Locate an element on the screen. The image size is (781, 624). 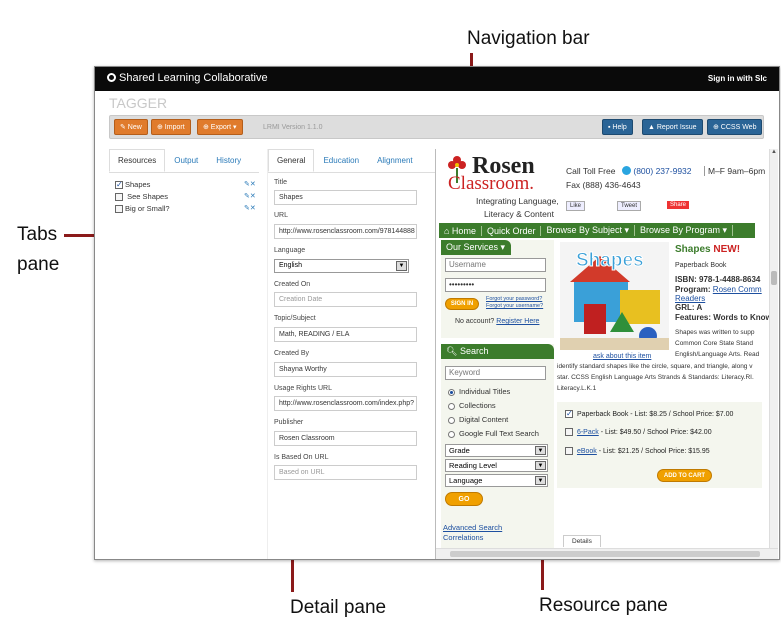
tweet-button: Tweet is located at coordinates (629, 206).